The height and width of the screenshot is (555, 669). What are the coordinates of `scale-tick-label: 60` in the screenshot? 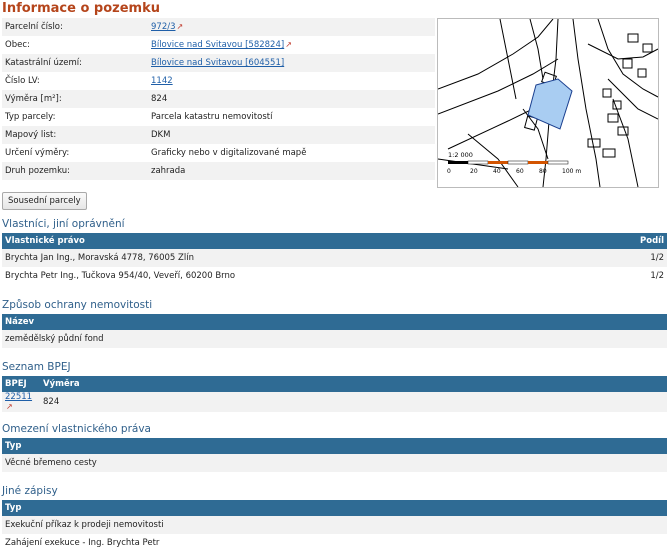 It's located at (520, 171).